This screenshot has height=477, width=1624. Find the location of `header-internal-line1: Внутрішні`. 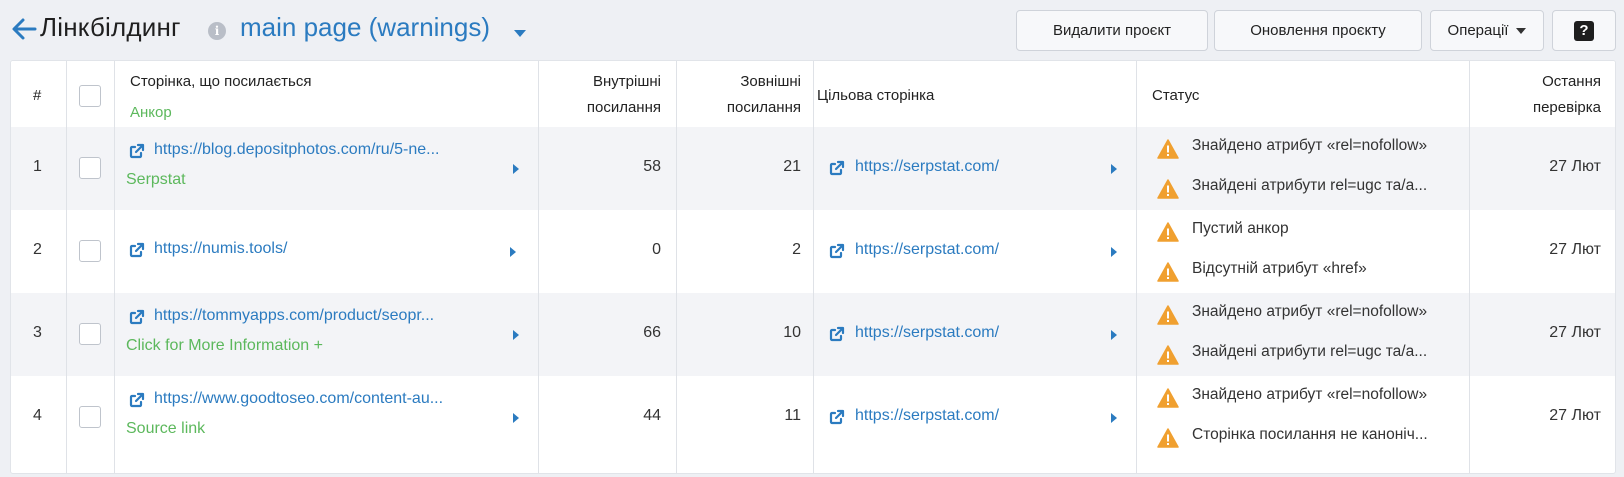

header-internal-line1: Внутрішні is located at coordinates (627, 81).